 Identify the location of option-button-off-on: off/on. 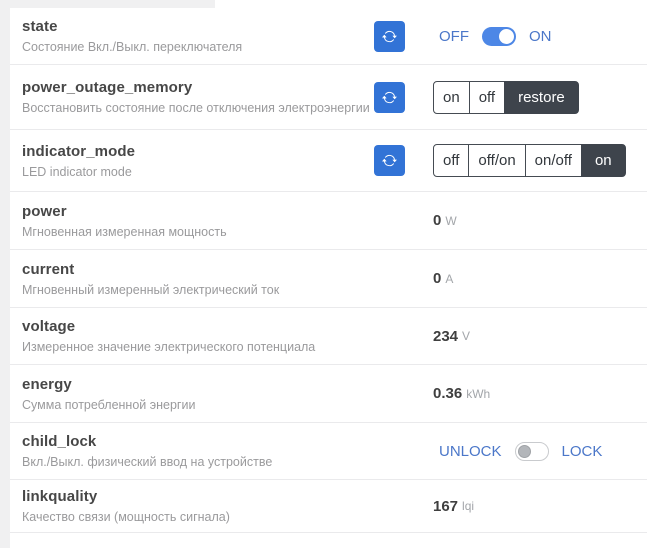
(497, 160).